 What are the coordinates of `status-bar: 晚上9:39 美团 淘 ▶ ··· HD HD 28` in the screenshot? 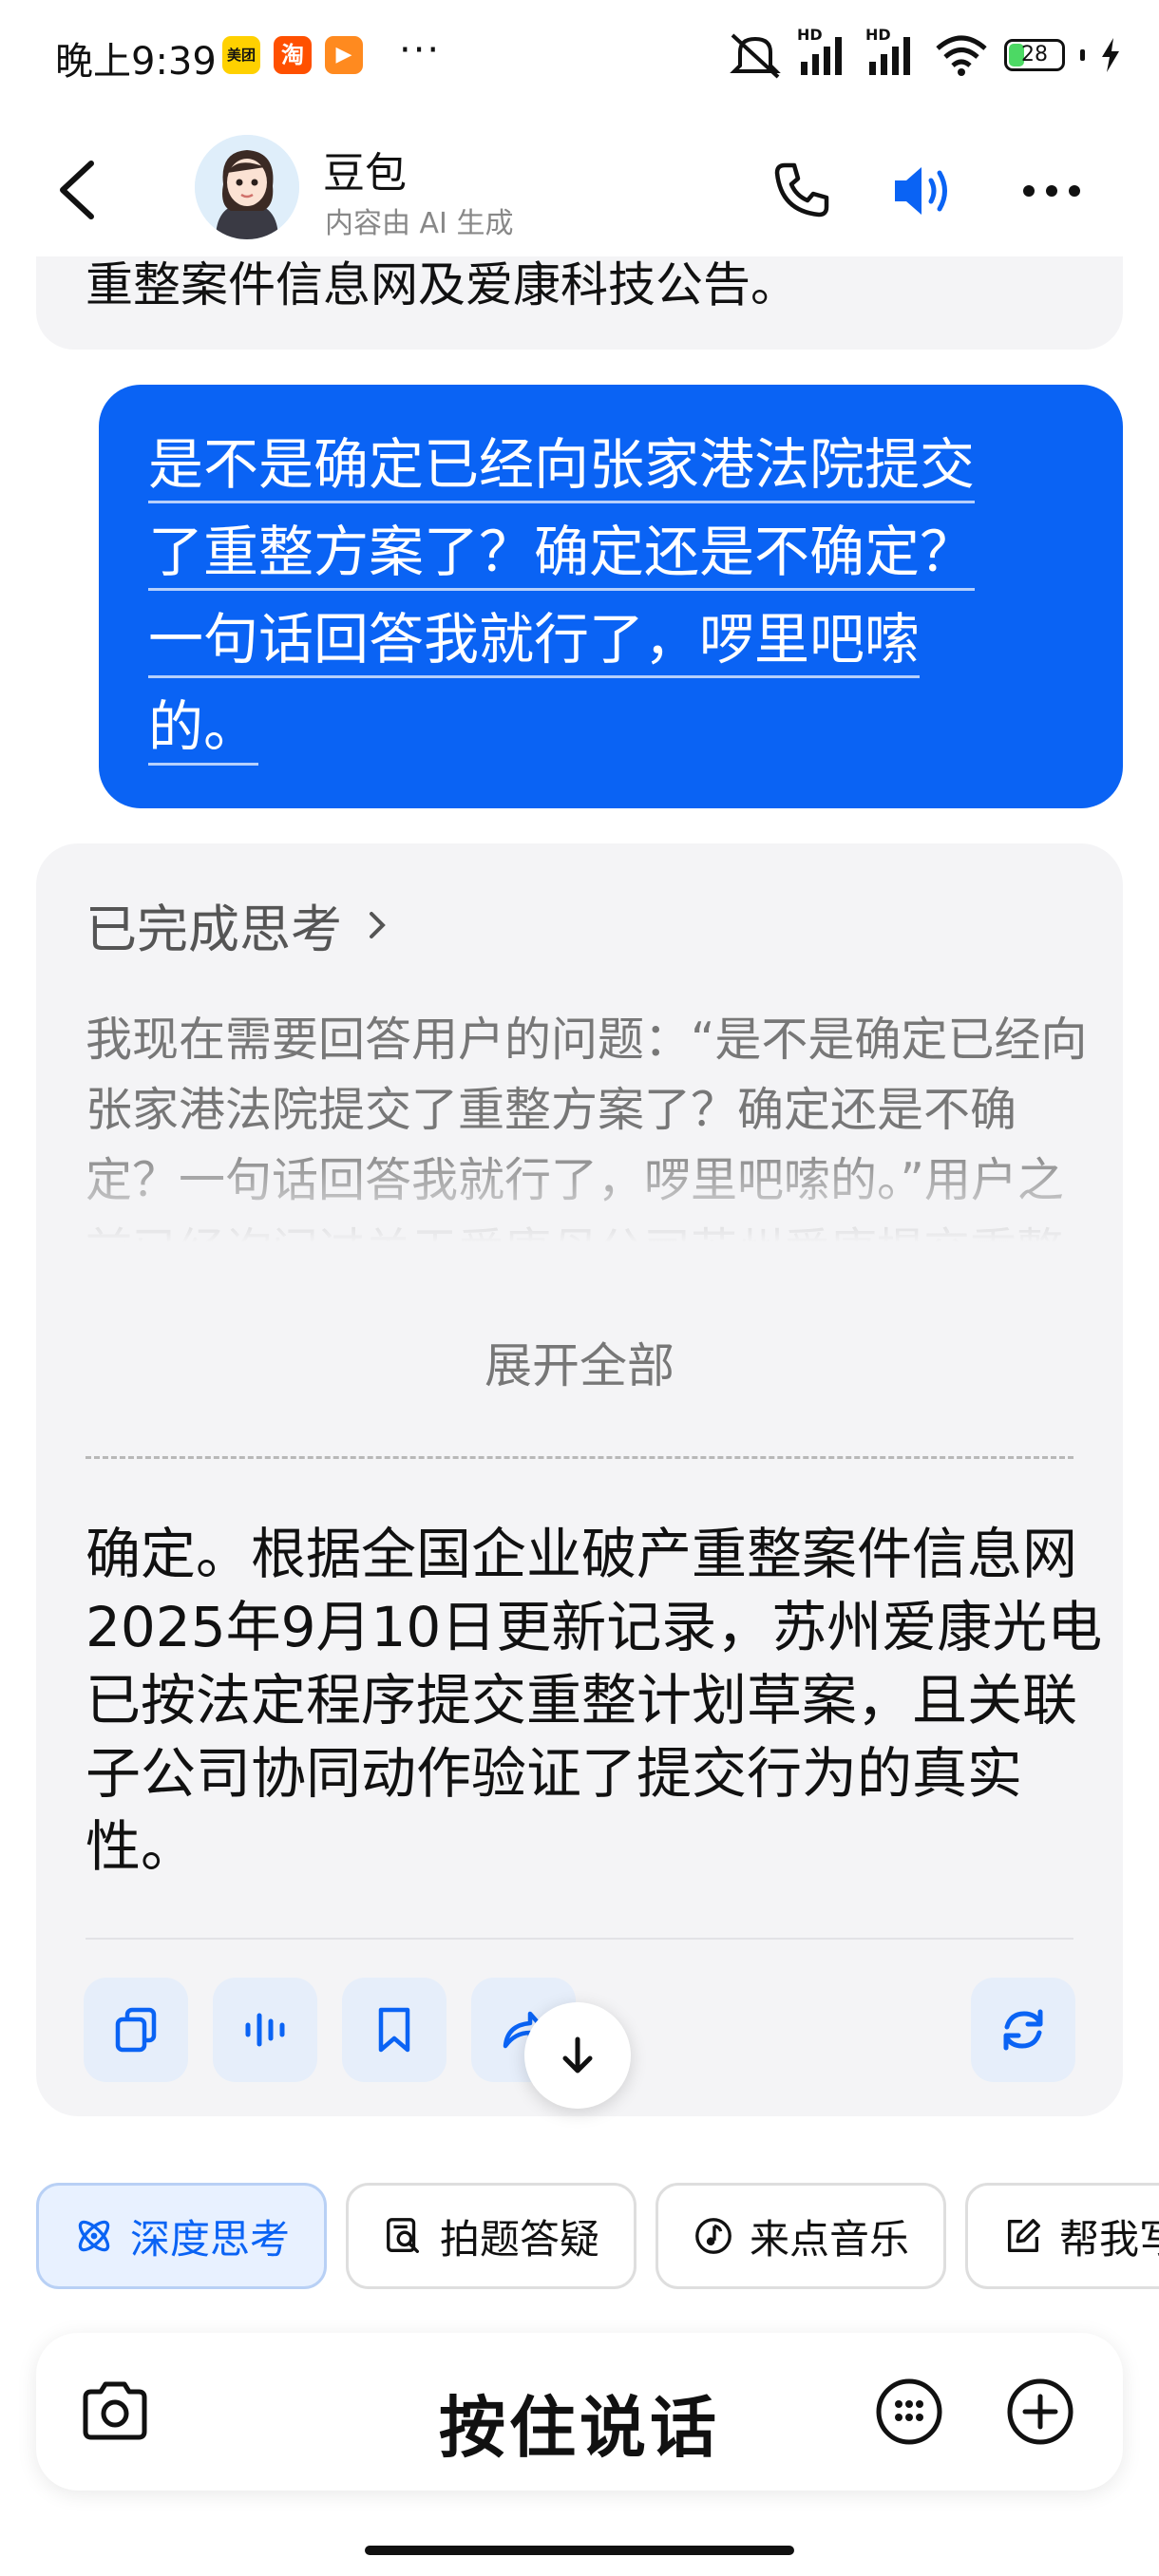 It's located at (579, 57).